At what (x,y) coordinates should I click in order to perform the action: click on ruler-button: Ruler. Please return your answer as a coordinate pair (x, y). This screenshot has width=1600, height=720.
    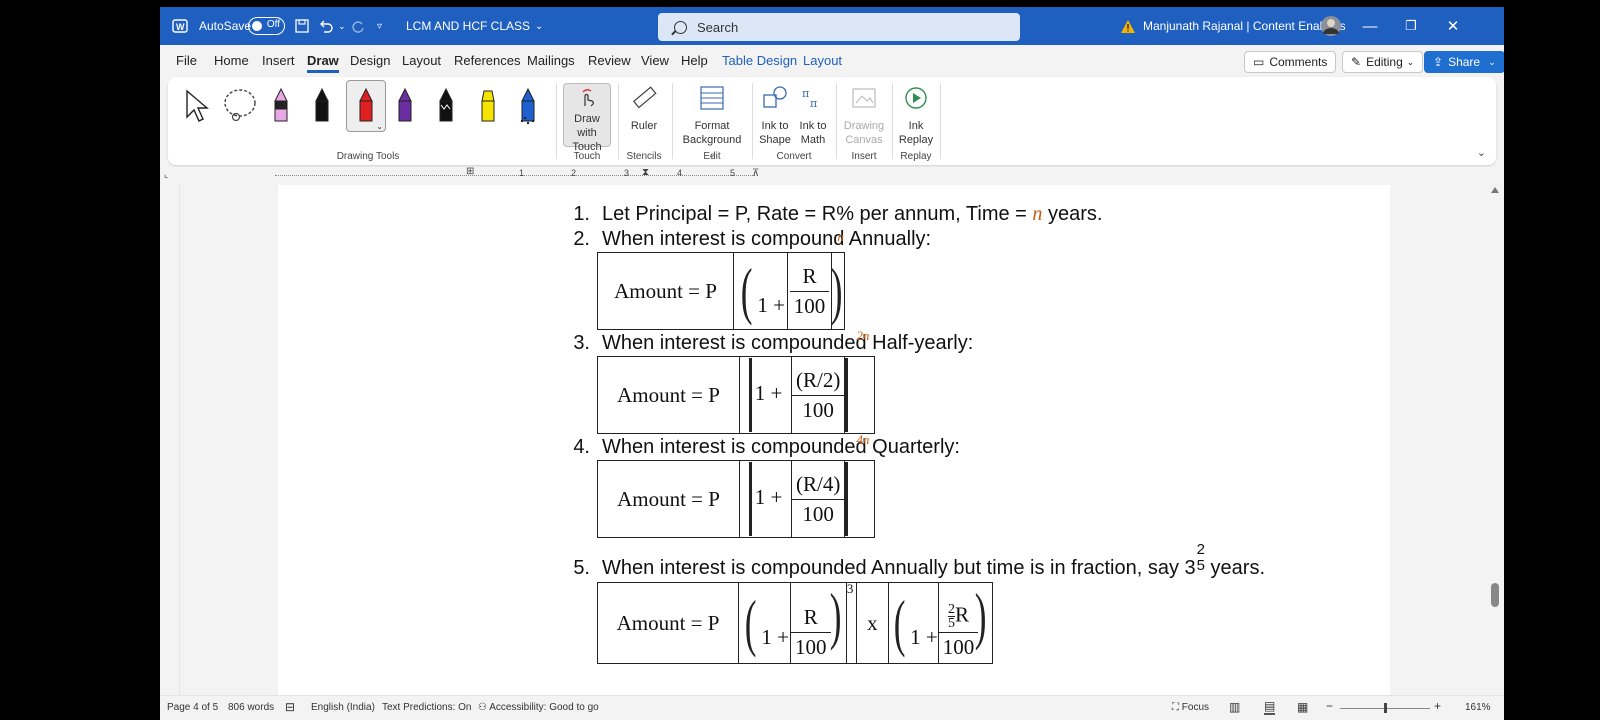
    Looking at the image, I should click on (644, 109).